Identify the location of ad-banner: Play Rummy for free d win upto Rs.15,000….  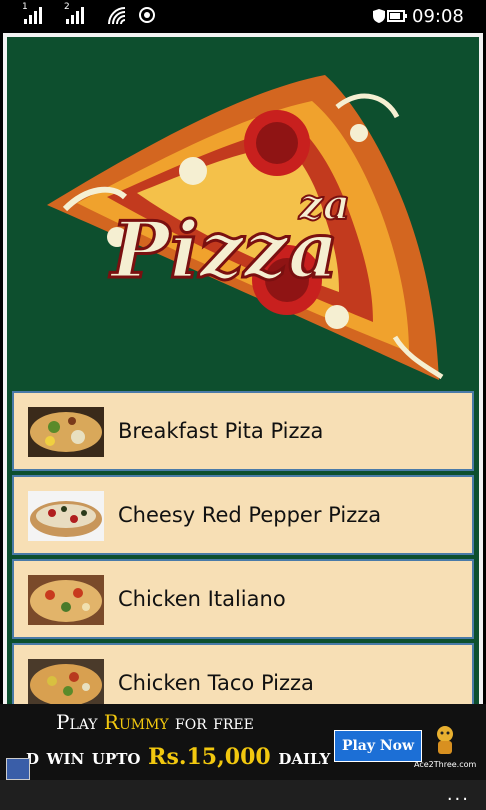
(243, 742).